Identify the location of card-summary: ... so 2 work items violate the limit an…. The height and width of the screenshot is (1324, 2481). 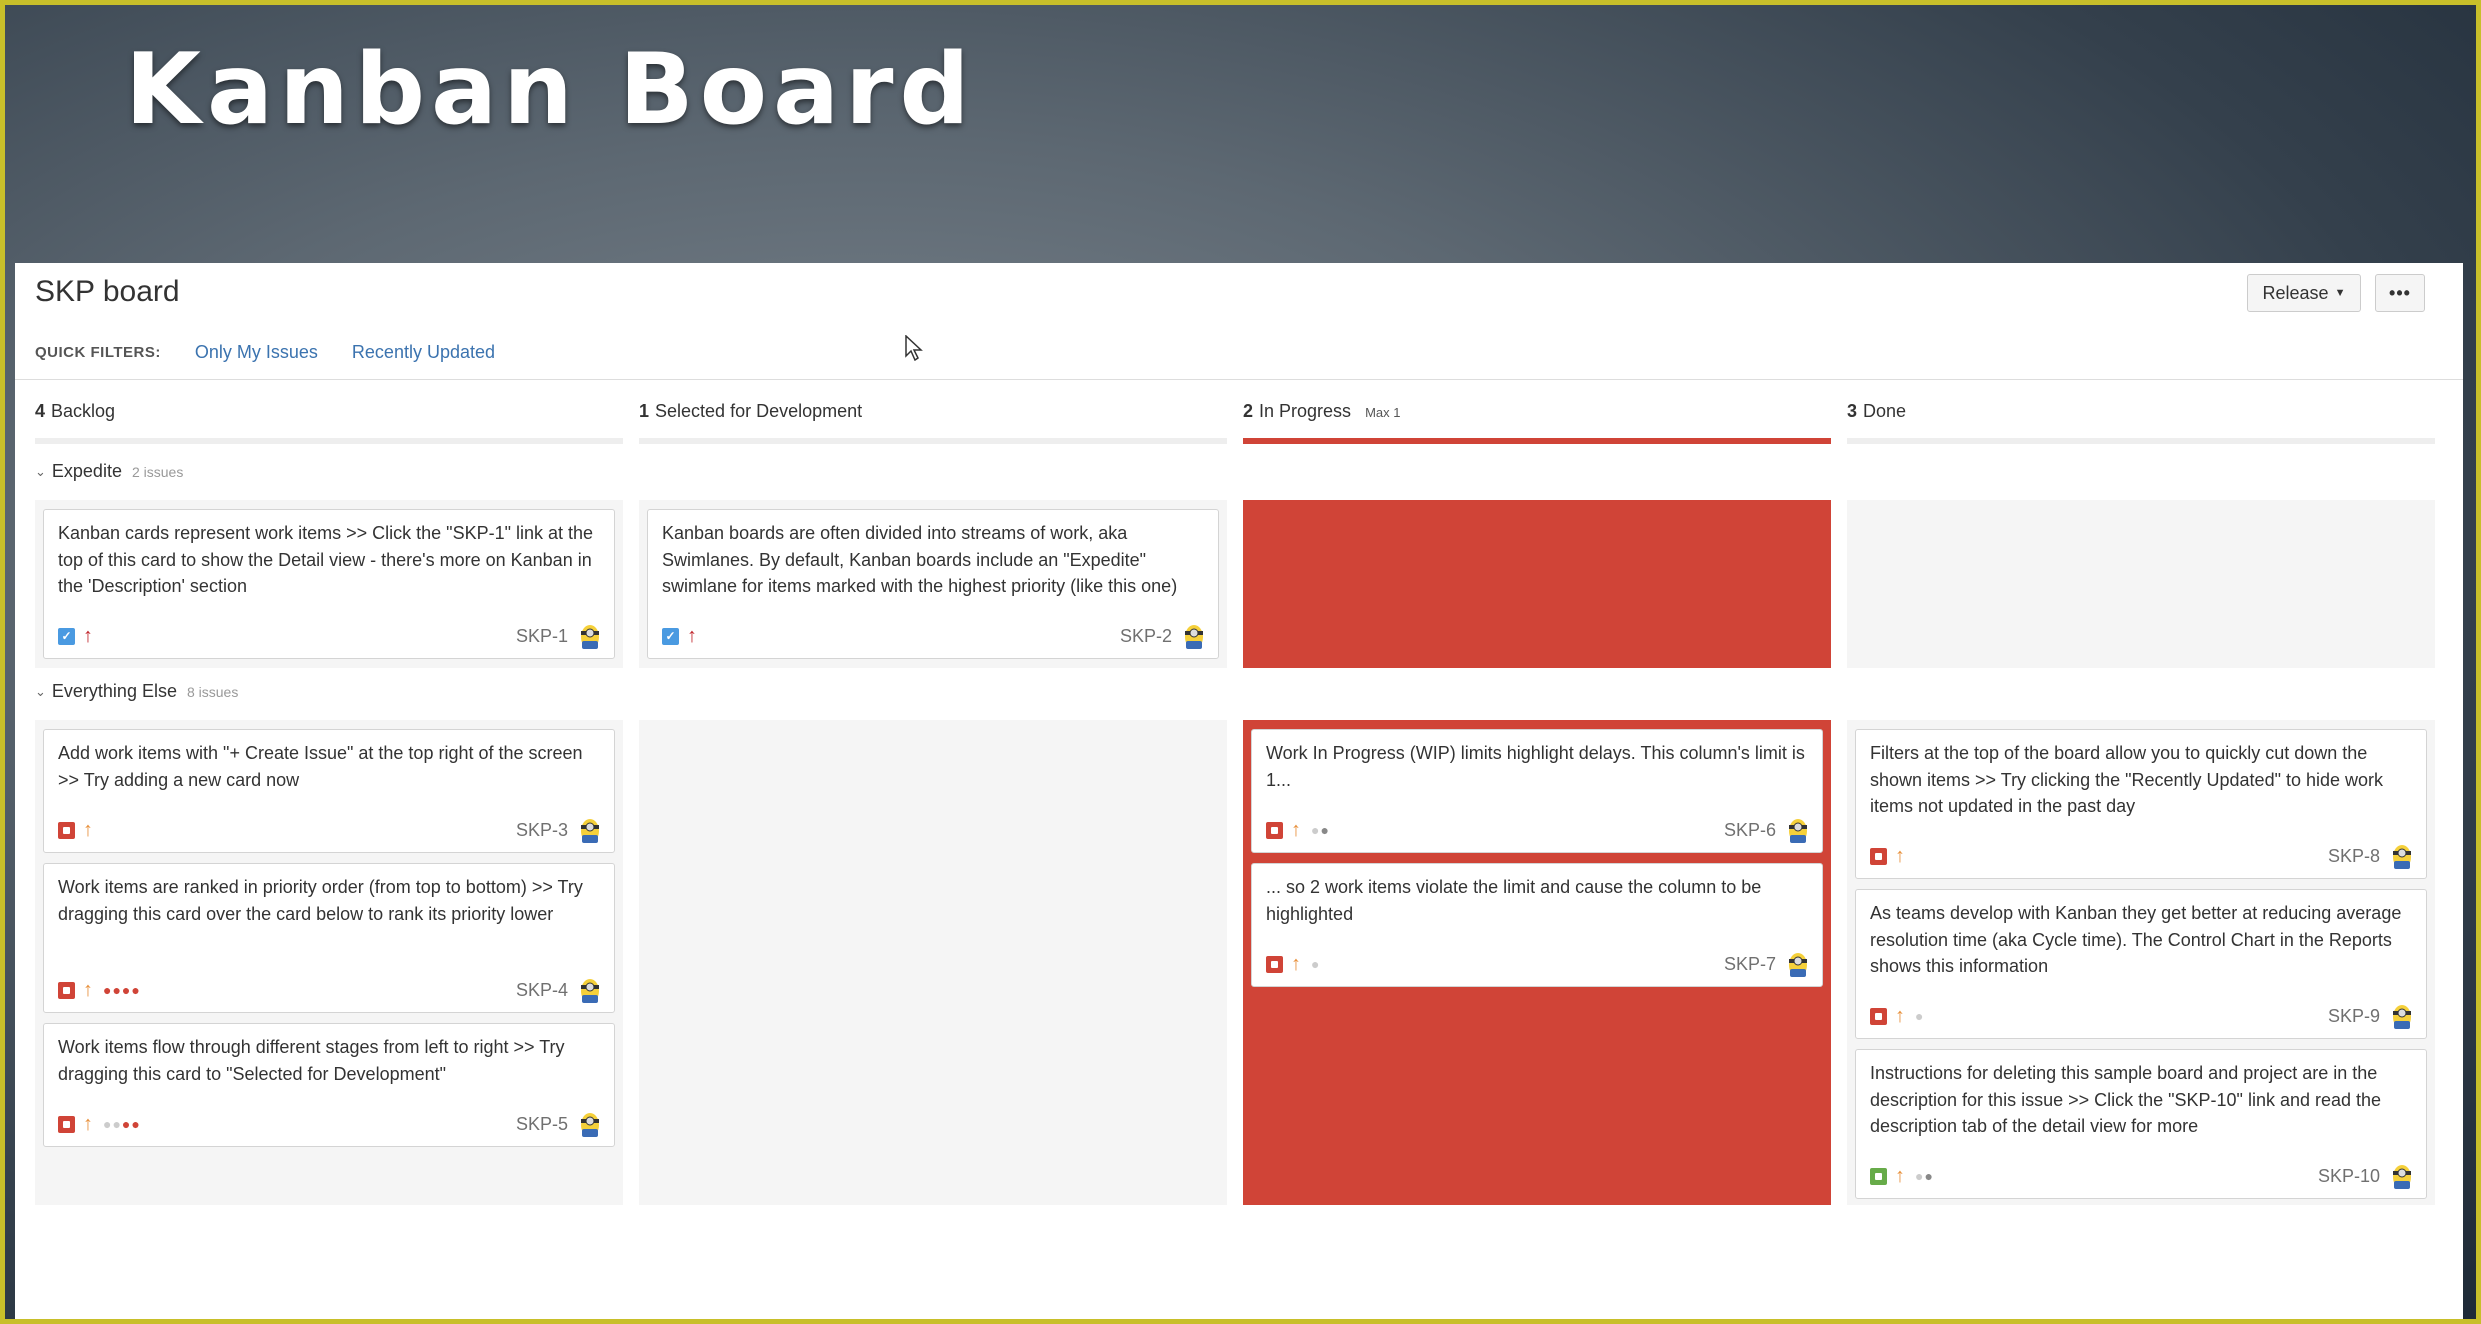
(1514, 900).